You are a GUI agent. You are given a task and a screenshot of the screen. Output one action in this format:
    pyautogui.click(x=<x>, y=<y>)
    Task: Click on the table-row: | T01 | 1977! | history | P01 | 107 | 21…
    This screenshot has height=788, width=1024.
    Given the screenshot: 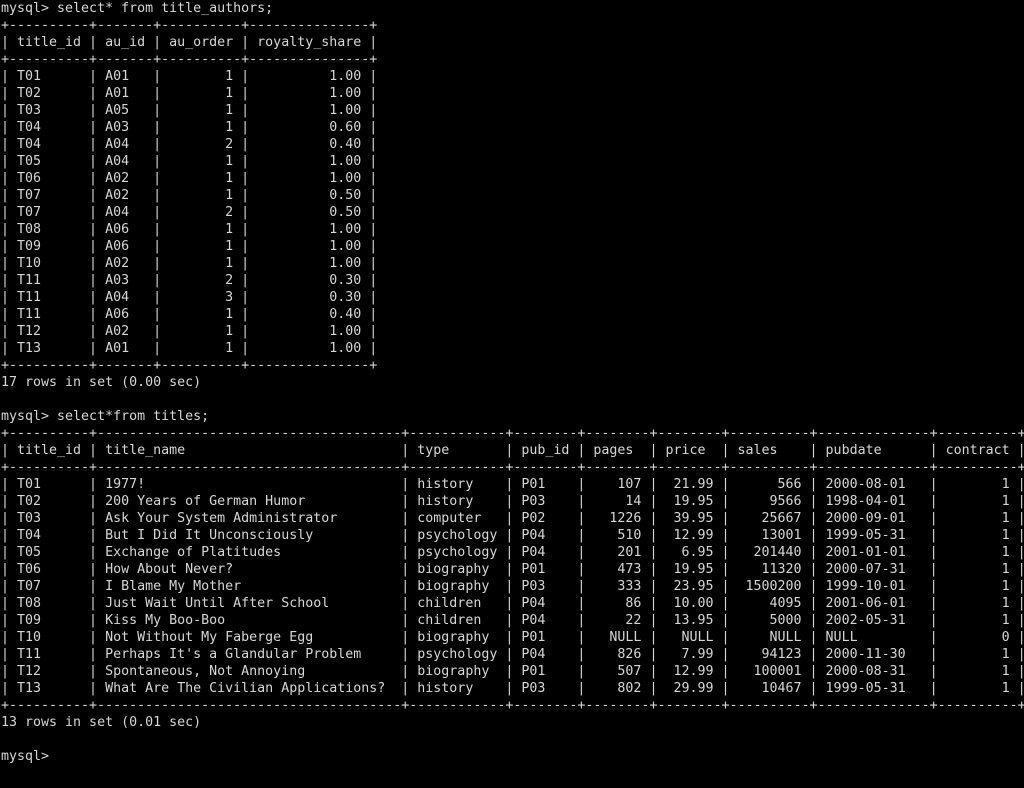 What is the action you would take?
    pyautogui.click(x=512, y=484)
    